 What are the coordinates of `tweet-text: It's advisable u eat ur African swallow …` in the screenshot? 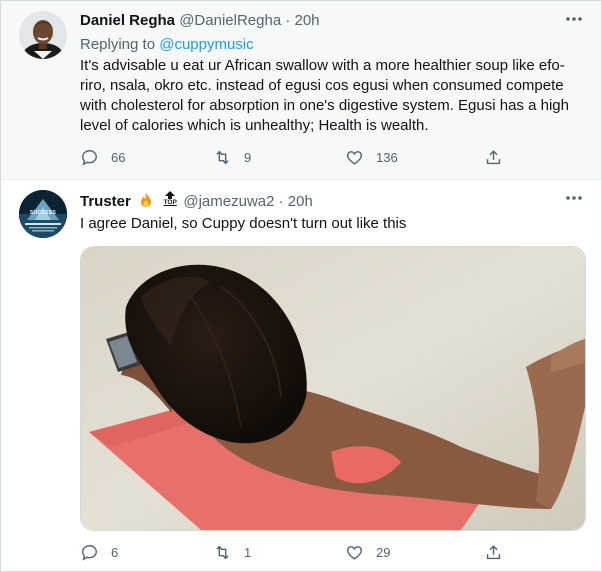 It's located at (324, 95).